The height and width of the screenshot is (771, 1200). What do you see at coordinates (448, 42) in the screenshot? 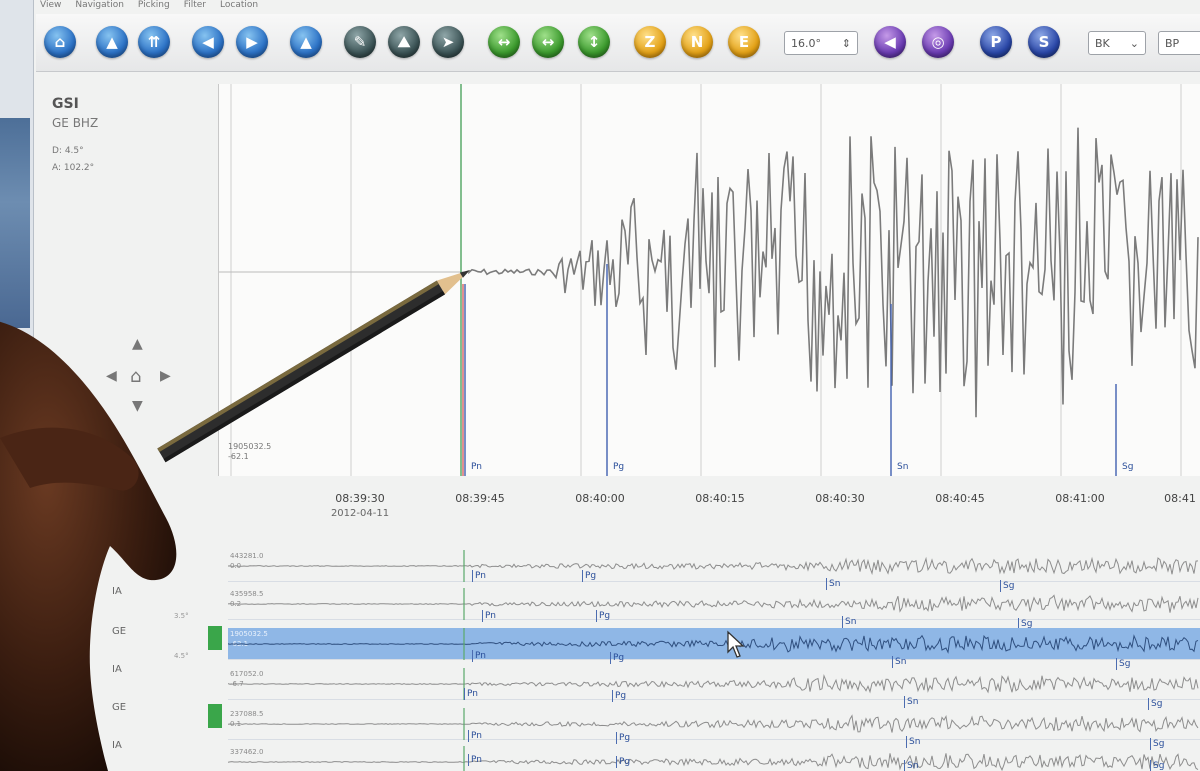
I see `measure-tool-button: ➤` at bounding box center [448, 42].